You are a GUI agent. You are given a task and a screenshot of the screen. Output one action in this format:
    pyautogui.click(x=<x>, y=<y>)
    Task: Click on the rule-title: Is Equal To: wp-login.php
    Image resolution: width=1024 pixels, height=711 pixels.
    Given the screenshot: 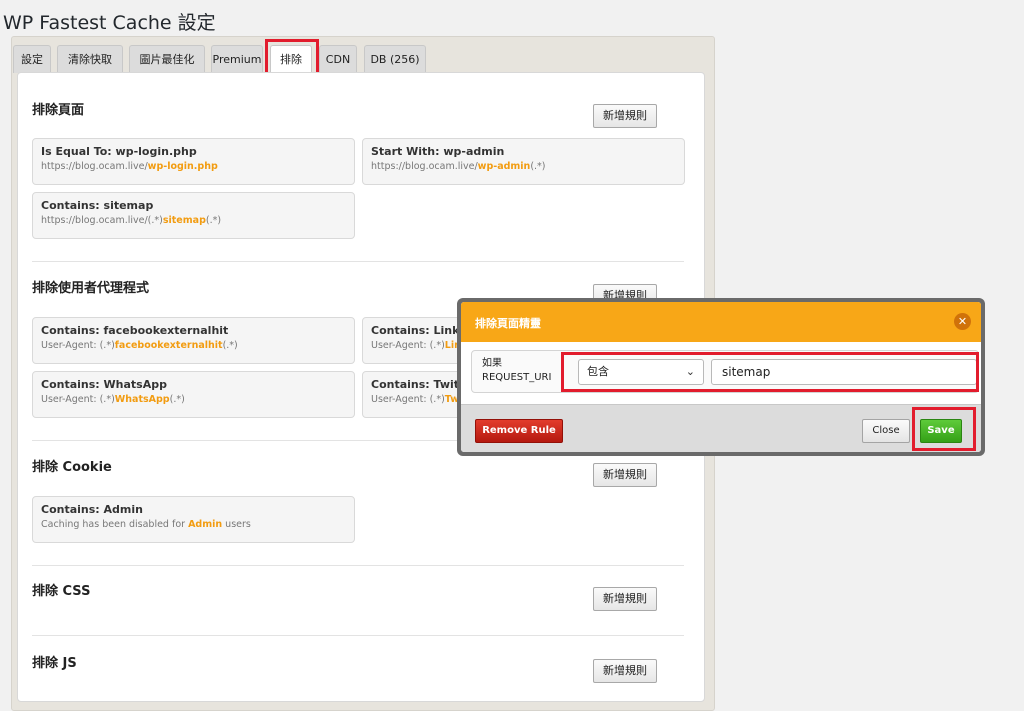 What is the action you would take?
    pyautogui.click(x=119, y=151)
    